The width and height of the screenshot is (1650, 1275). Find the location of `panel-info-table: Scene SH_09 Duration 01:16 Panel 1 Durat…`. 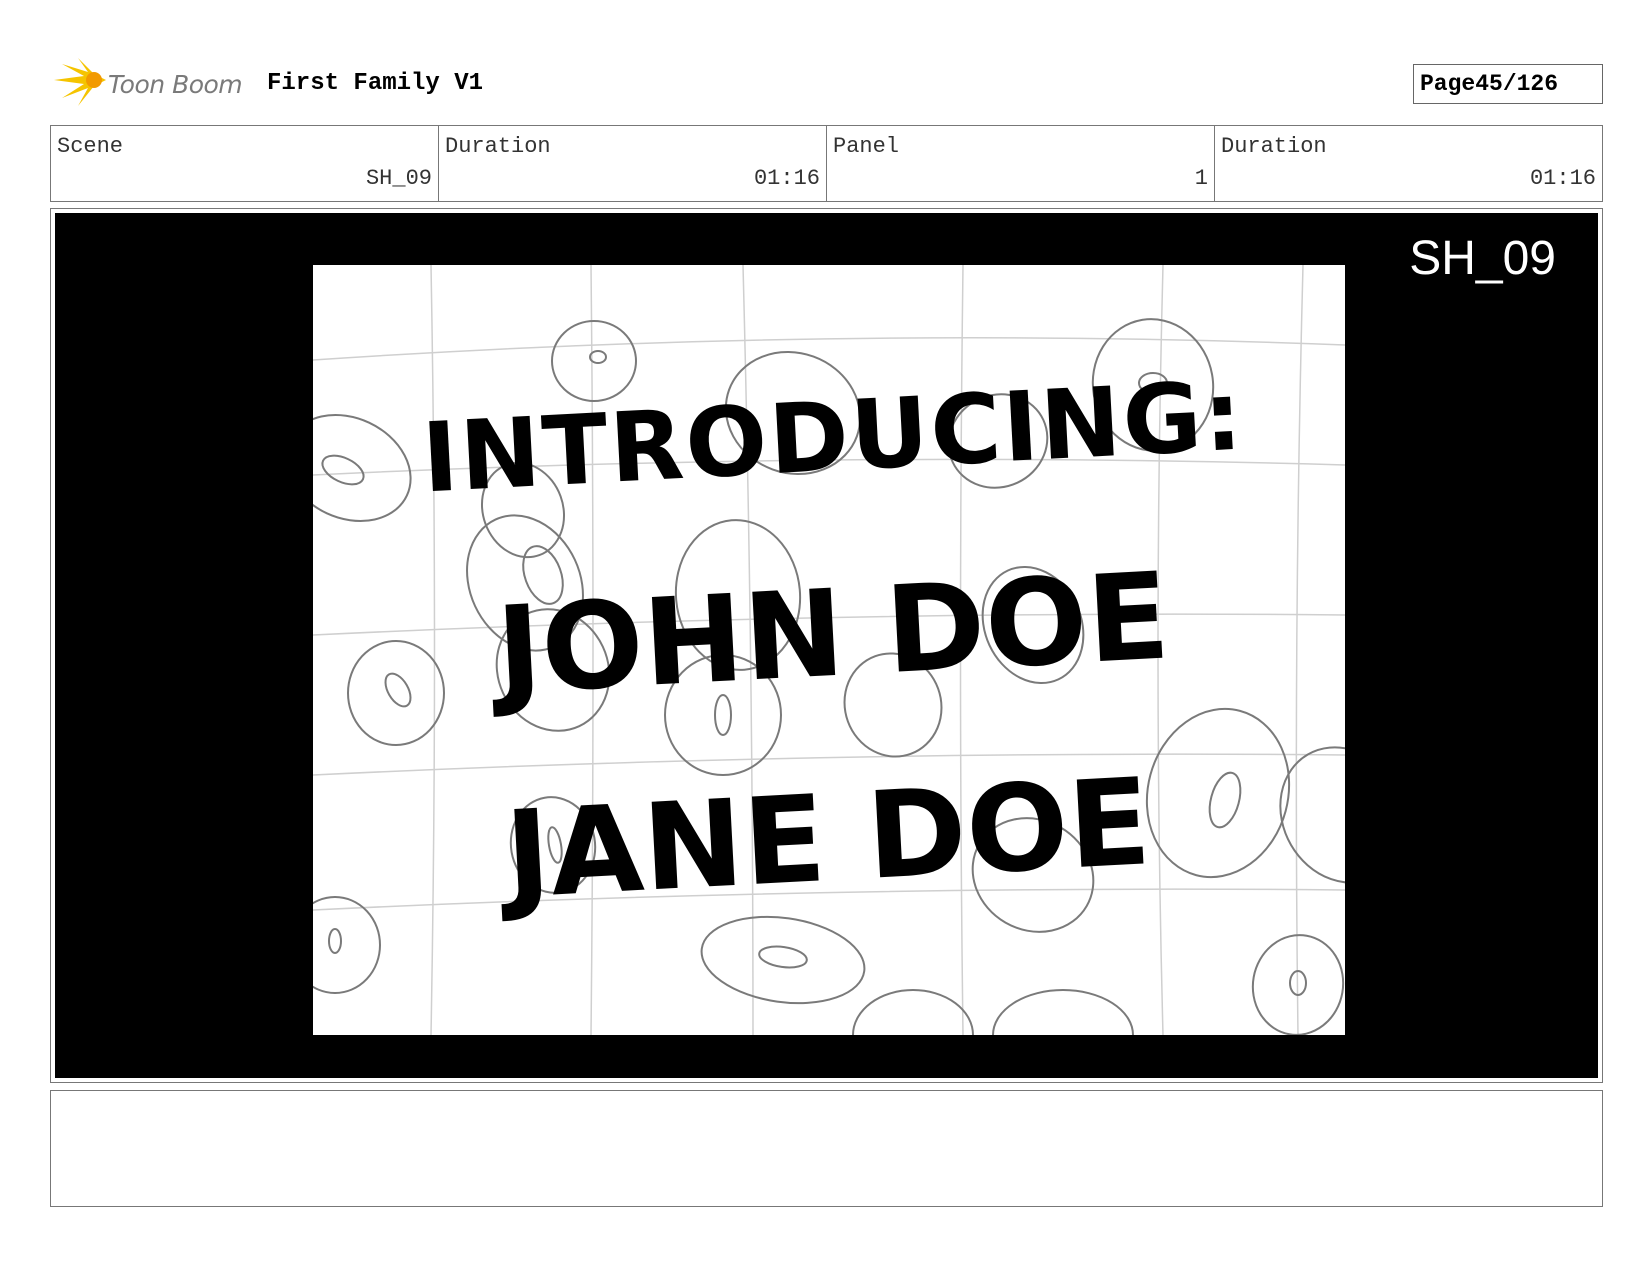

panel-info-table: Scene SH_09 Duration 01:16 Panel 1 Durat… is located at coordinates (826, 163).